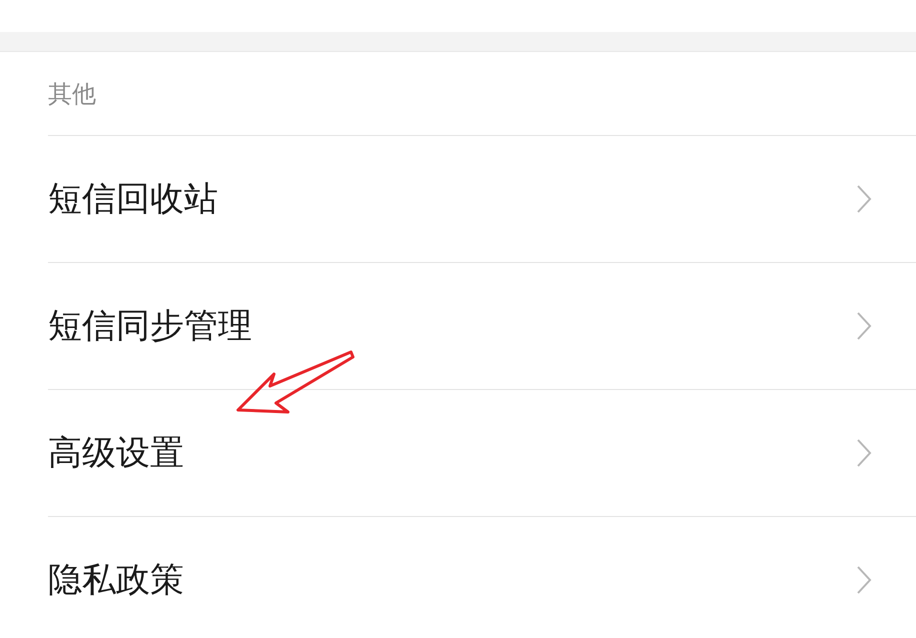 The height and width of the screenshot is (638, 916). Describe the element at coordinates (133, 199) in the screenshot. I see `row-label: 短信回收站` at that location.